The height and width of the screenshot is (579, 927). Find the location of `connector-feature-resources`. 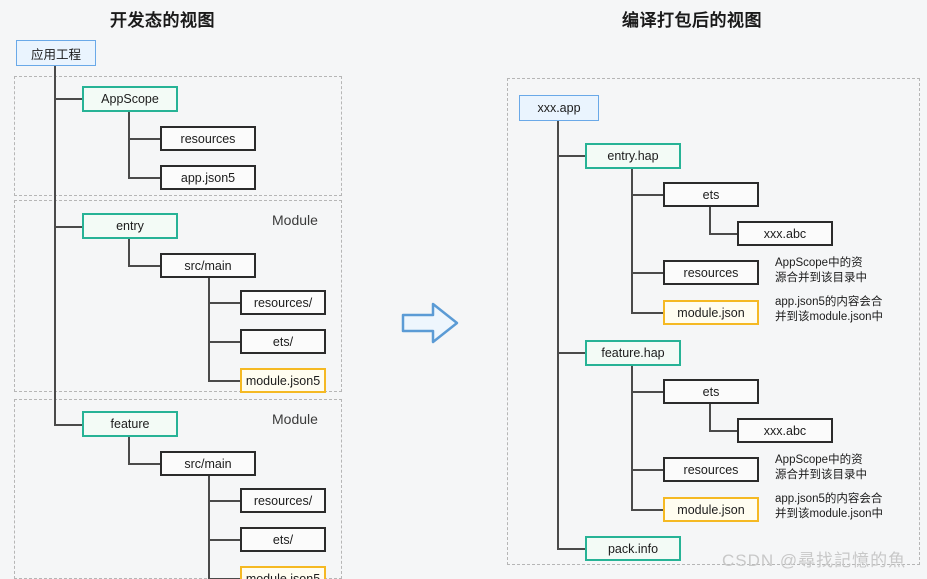

connector-feature-resources is located at coordinates (224, 501).